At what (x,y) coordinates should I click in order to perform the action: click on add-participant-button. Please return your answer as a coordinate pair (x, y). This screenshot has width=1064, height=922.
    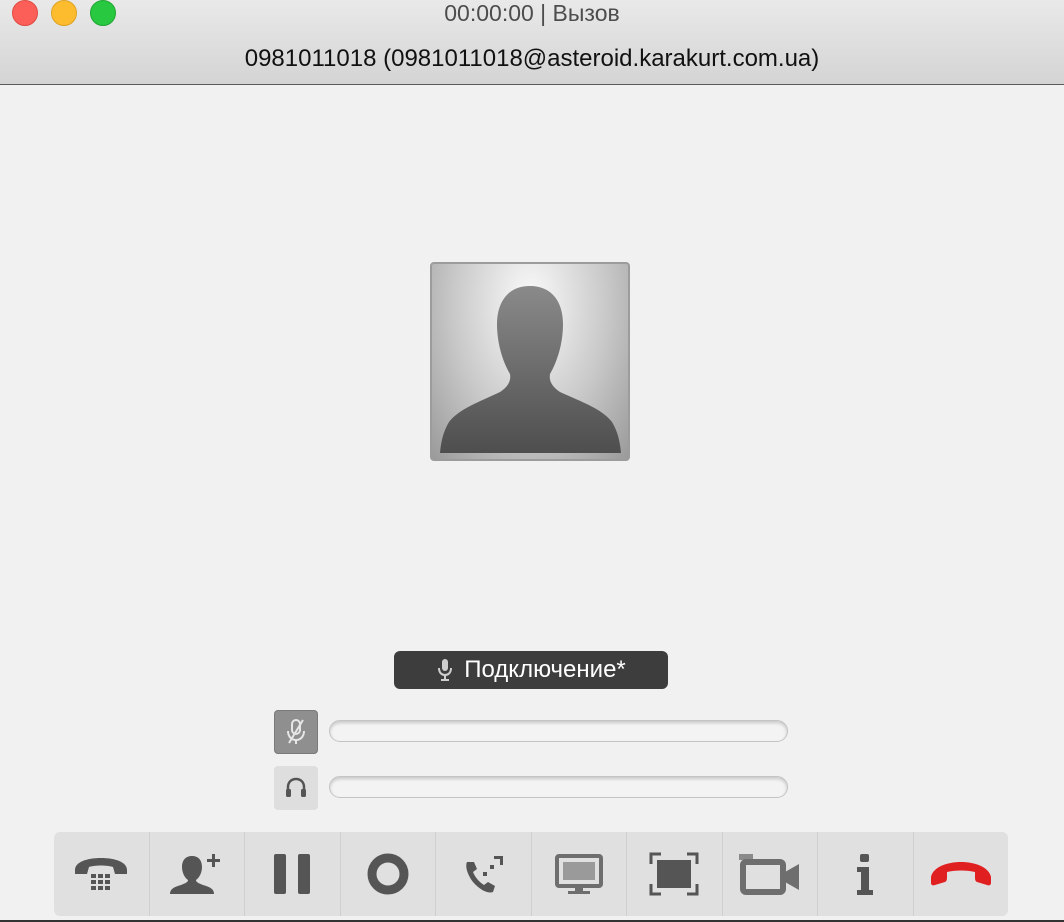
    Looking at the image, I should click on (197, 874).